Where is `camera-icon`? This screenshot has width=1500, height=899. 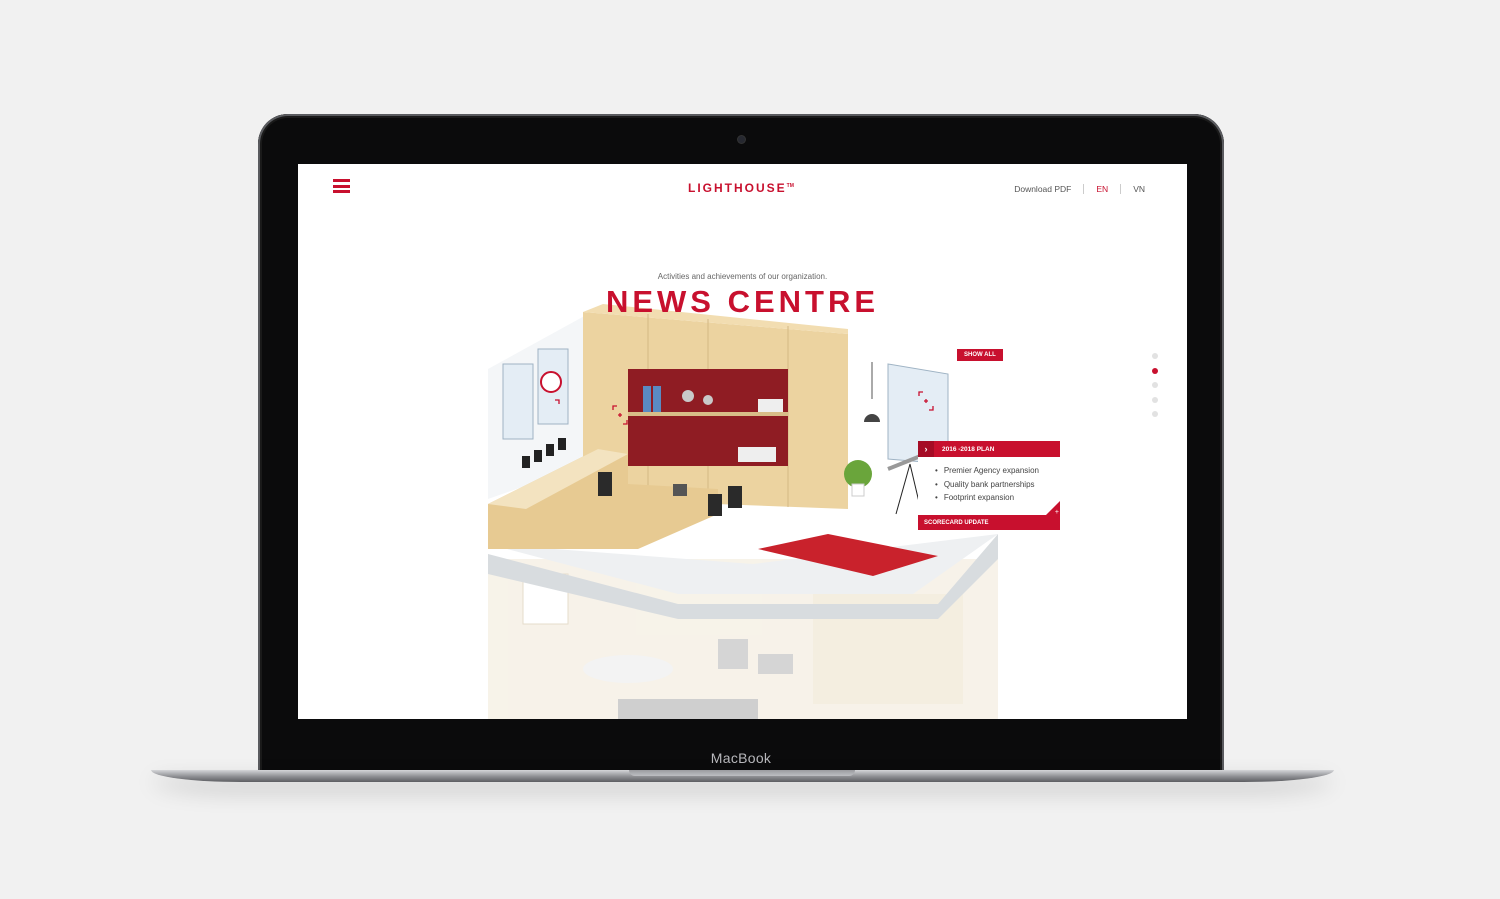 camera-icon is located at coordinates (741, 139).